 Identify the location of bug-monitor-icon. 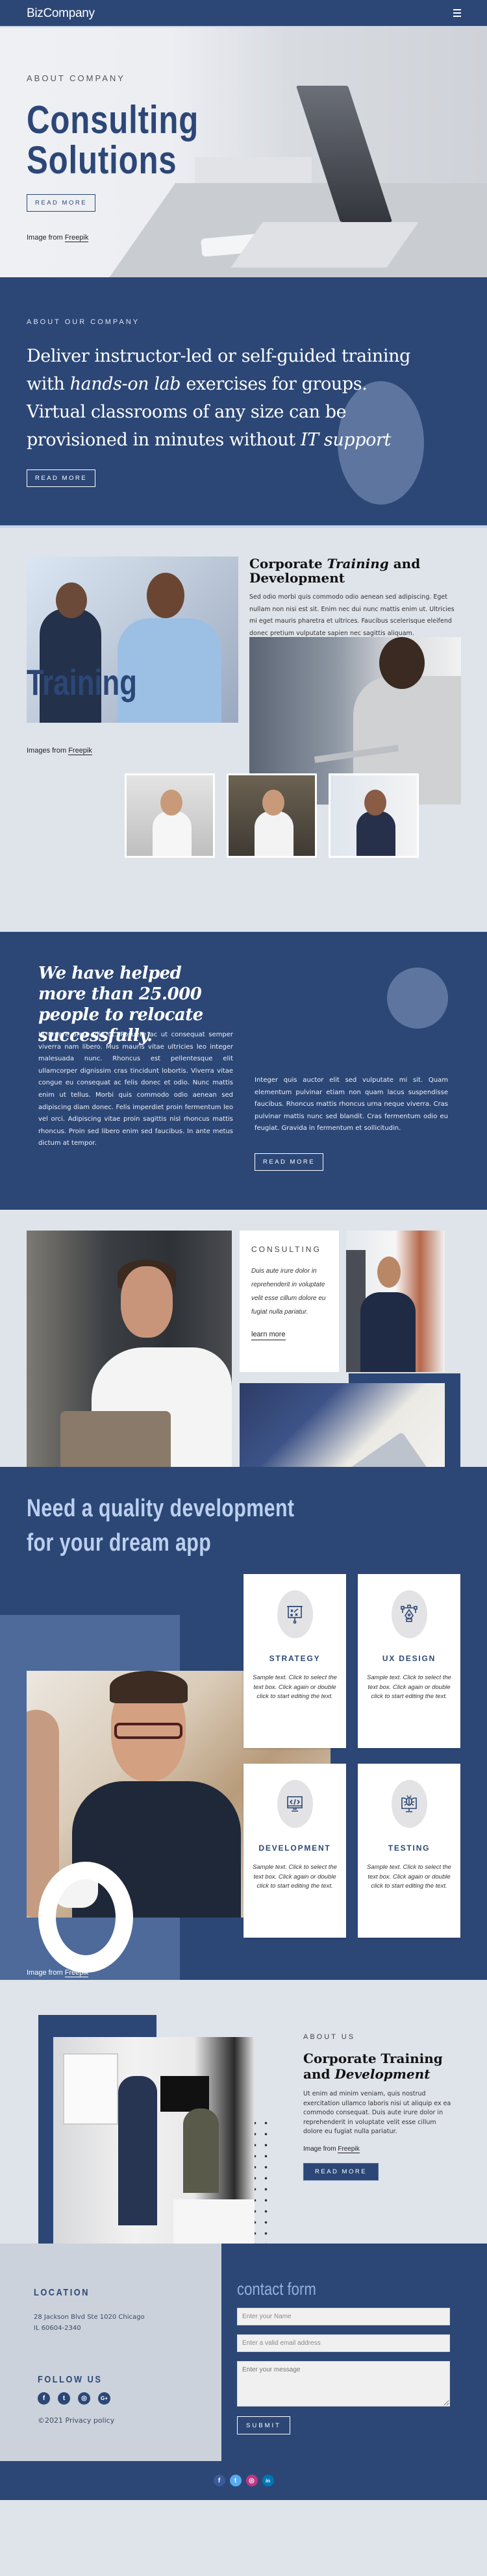
(409, 1804).